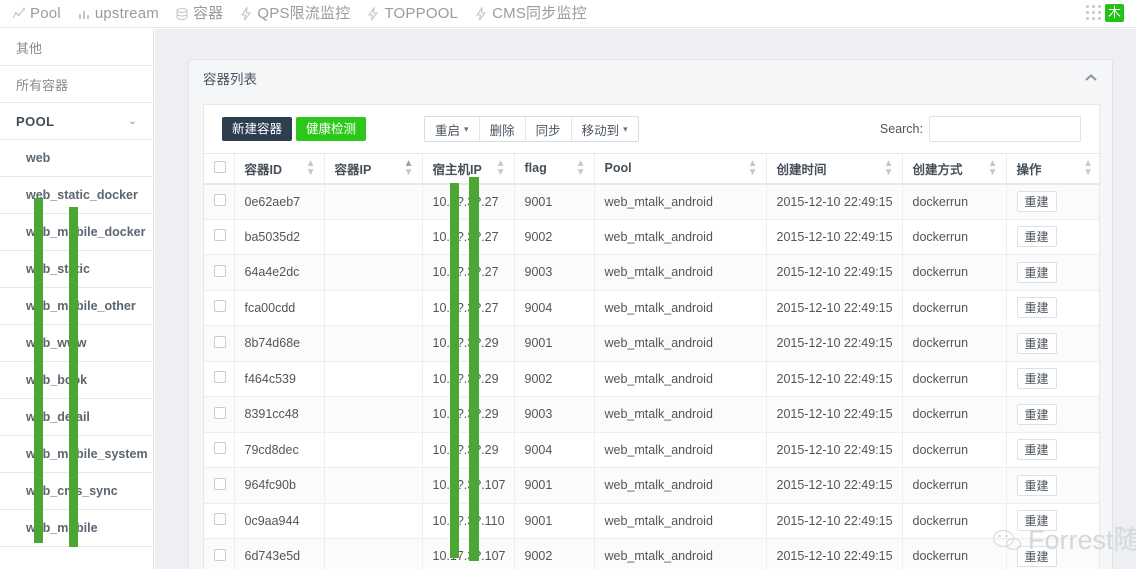 The width and height of the screenshot is (1136, 569). Describe the element at coordinates (554, 308) in the screenshot. I see `cell-flag: 9004` at that location.